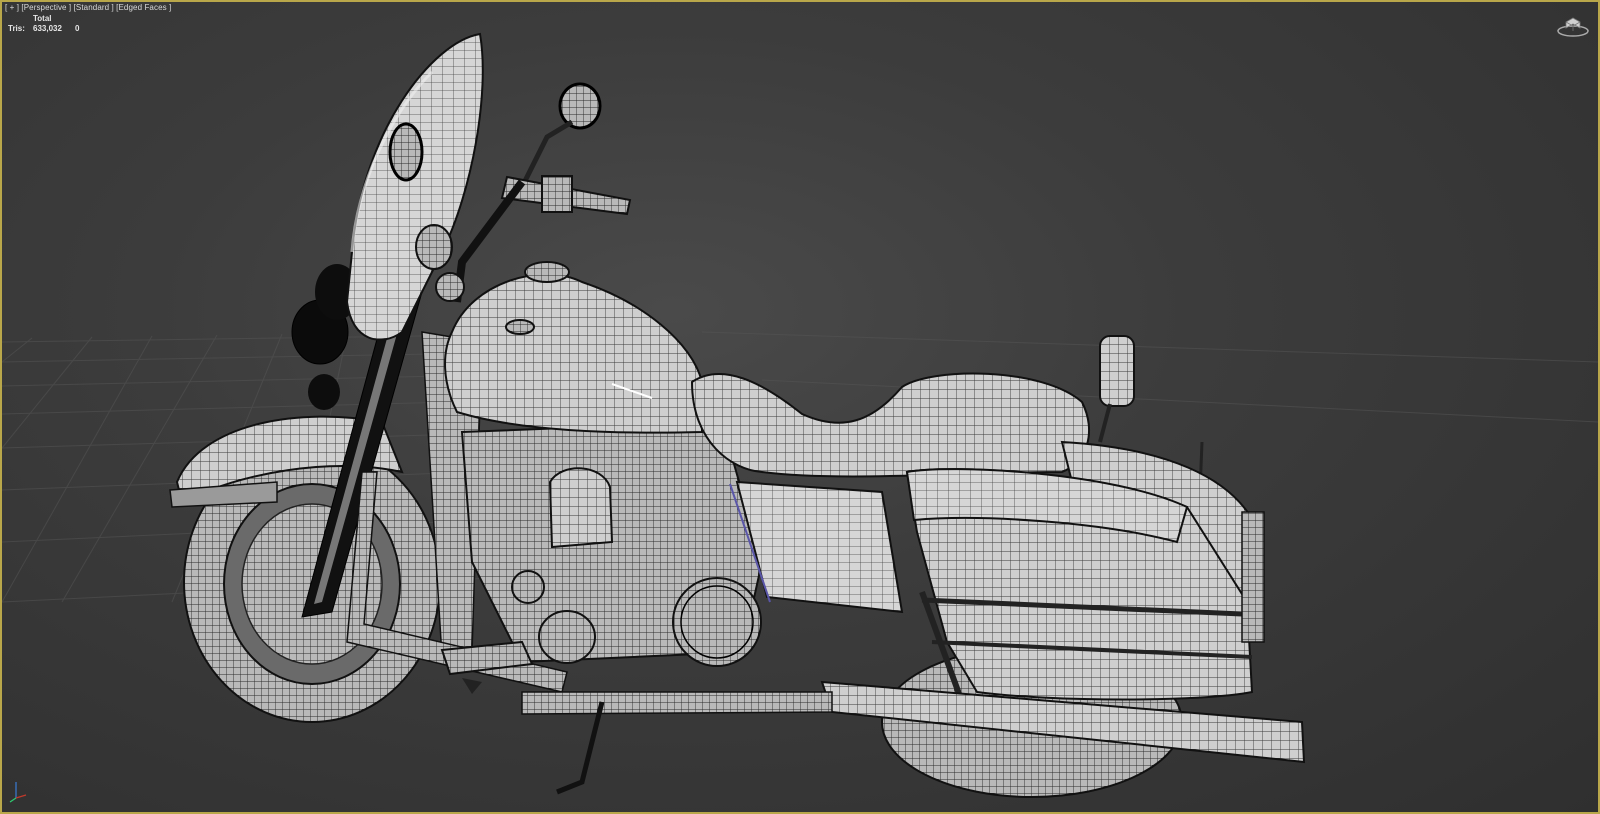 This screenshot has height=814, width=1600. Describe the element at coordinates (12, 7) in the screenshot. I see `viewport-menu-label: [ + ]` at that location.